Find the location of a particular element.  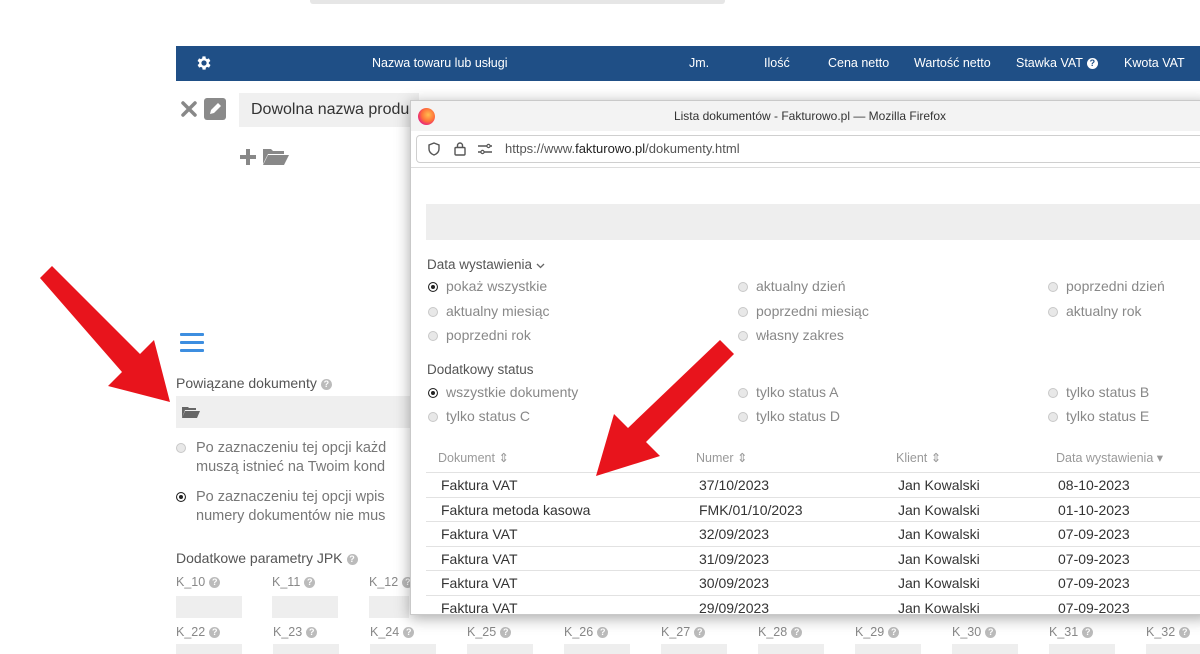

jpk-row2-label: K_29? is located at coordinates (877, 632).